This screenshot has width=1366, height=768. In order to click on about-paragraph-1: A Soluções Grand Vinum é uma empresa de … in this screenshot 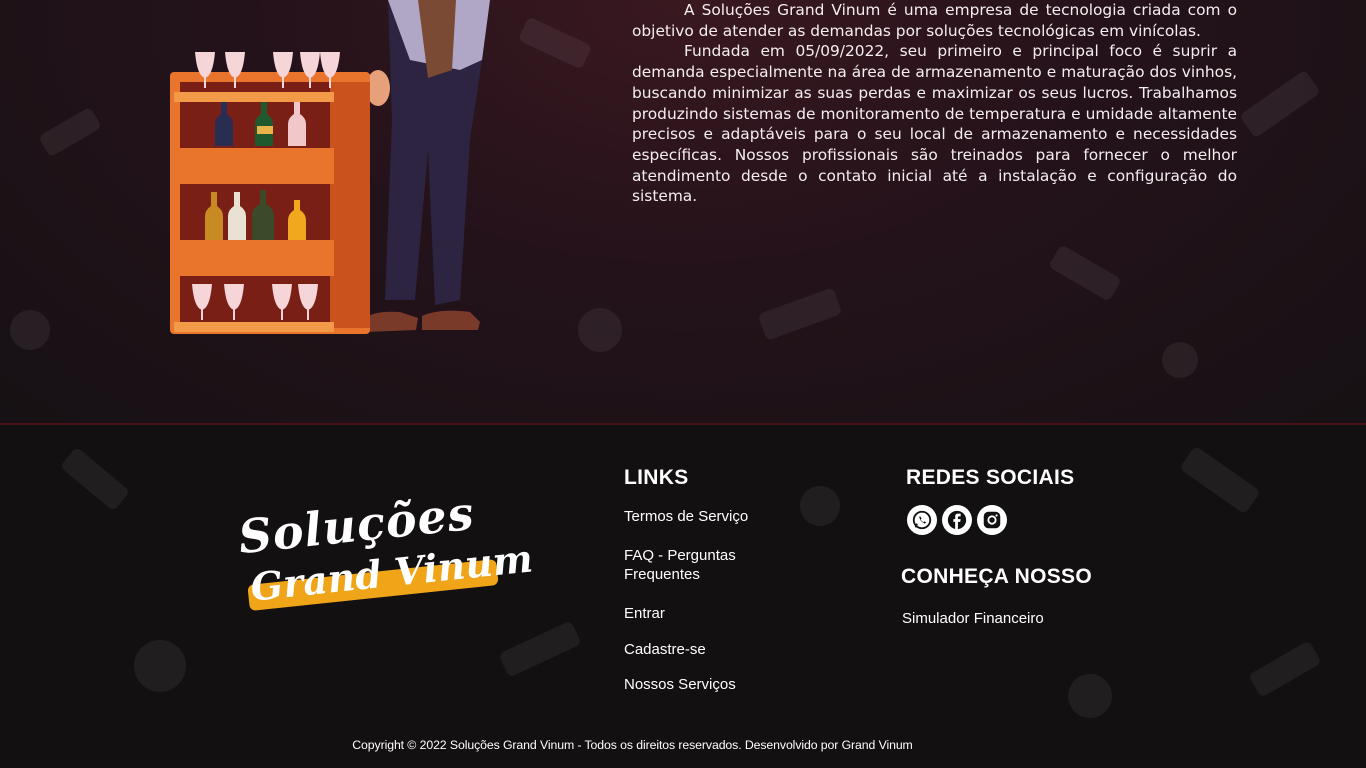, I will do `click(934, 20)`.